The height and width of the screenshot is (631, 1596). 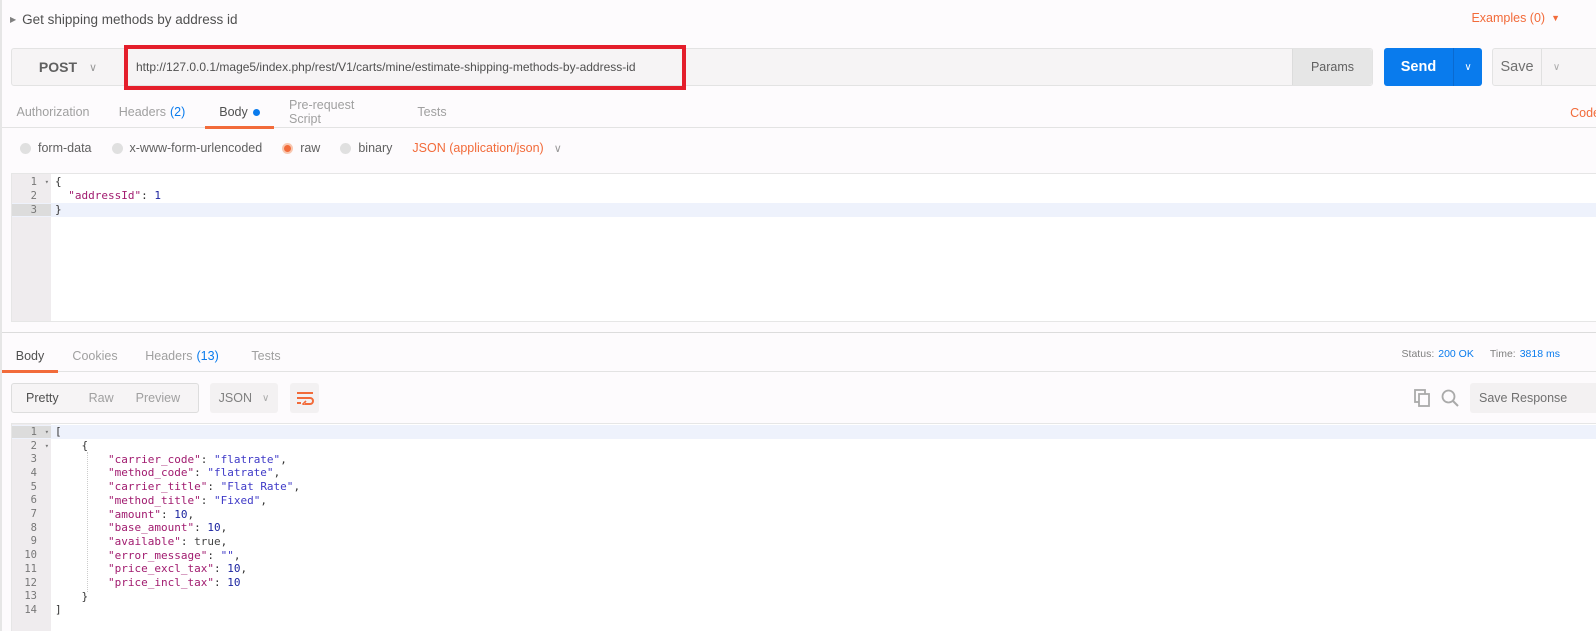 What do you see at coordinates (105, 196) in the screenshot?
I see `json-key: "addressId"` at bounding box center [105, 196].